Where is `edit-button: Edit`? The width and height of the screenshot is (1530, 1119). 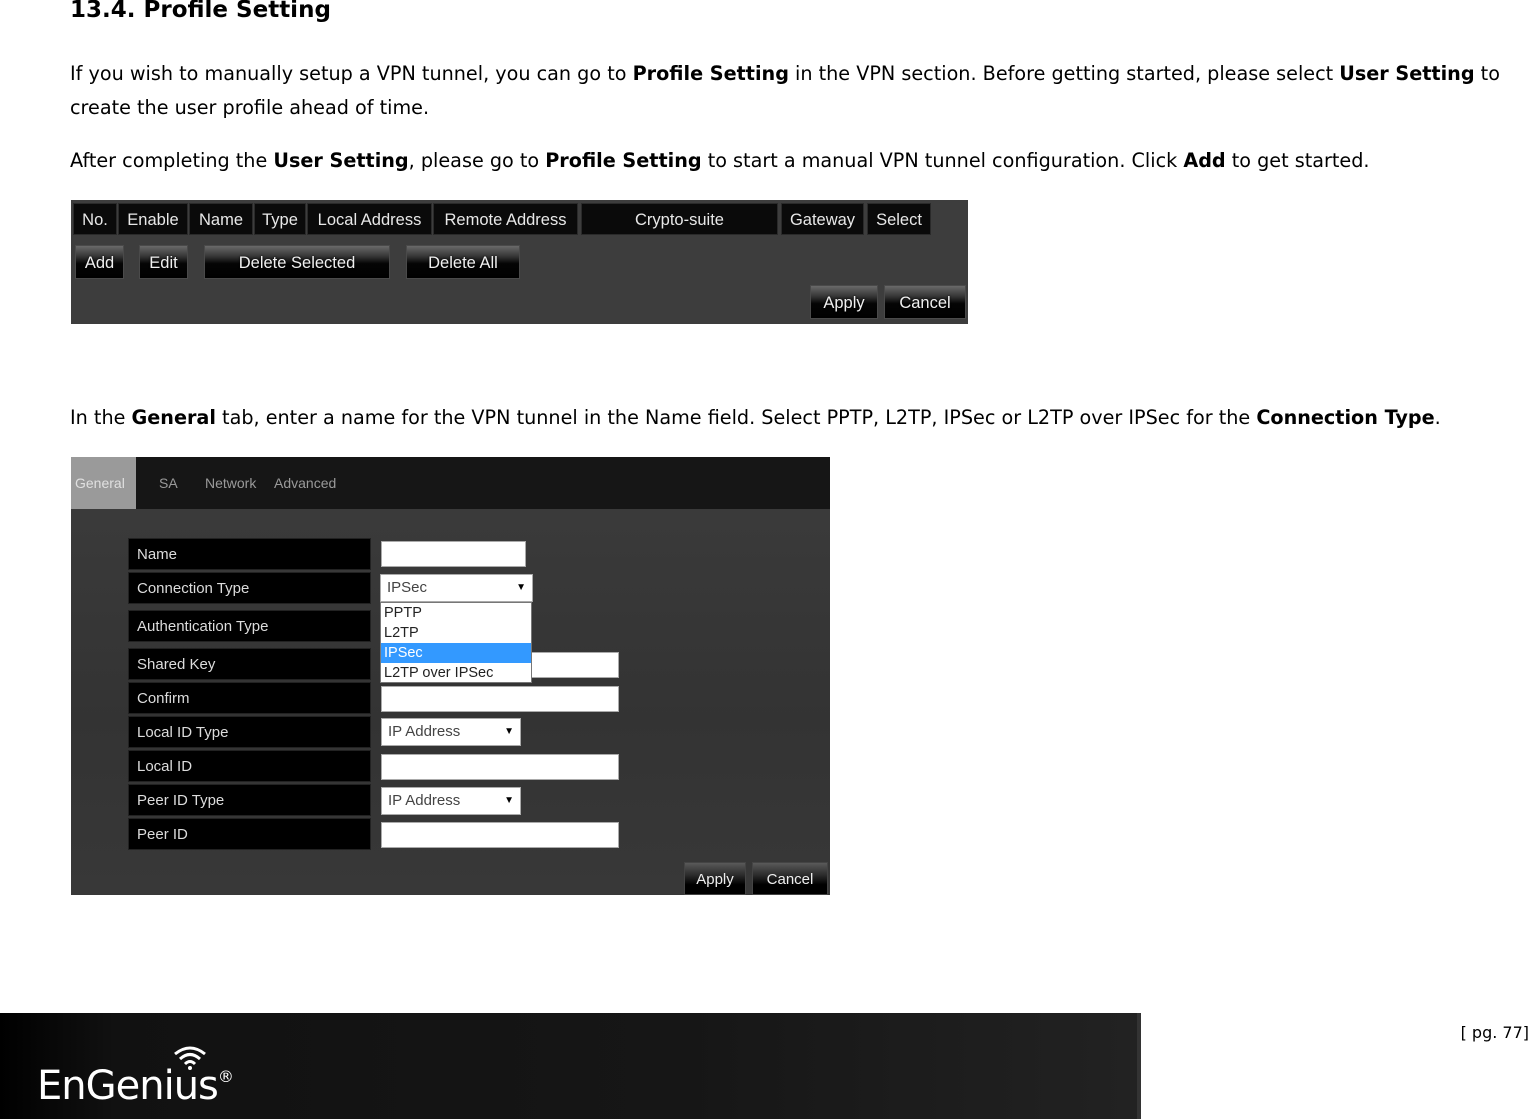 edit-button: Edit is located at coordinates (163, 262).